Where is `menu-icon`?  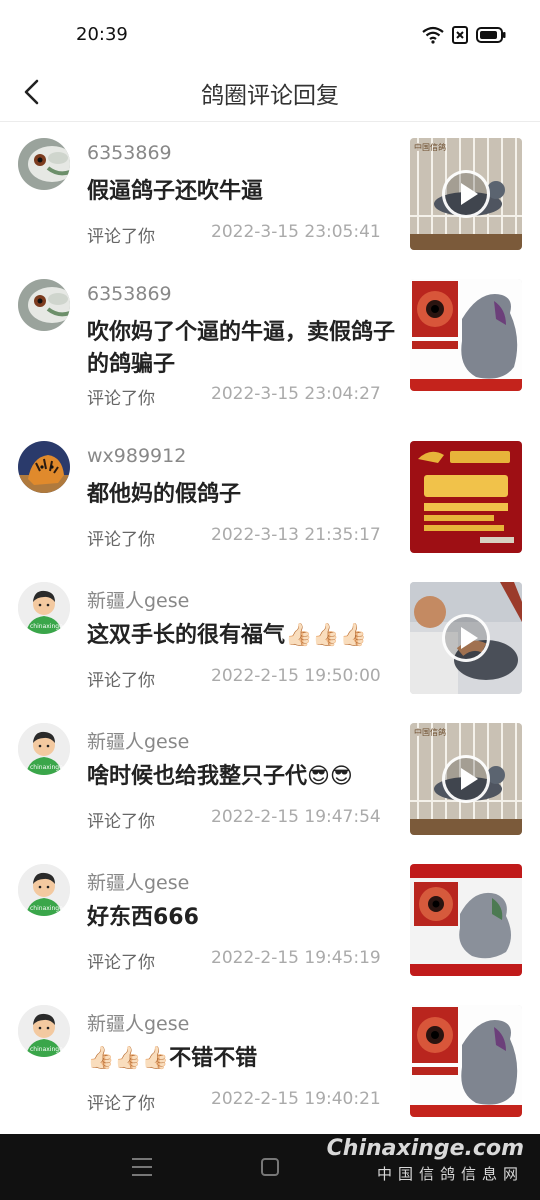
menu-icon is located at coordinates (142, 1167).